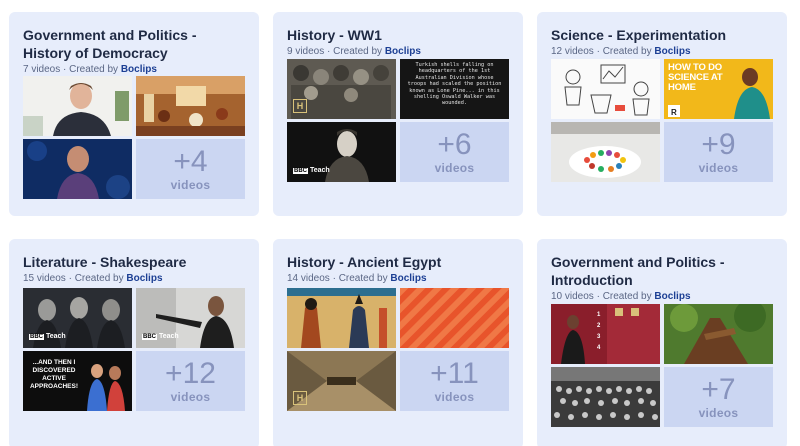  Describe the element at coordinates (105, 262) in the screenshot. I see `card-title: Literature - Shakespeare` at that location.